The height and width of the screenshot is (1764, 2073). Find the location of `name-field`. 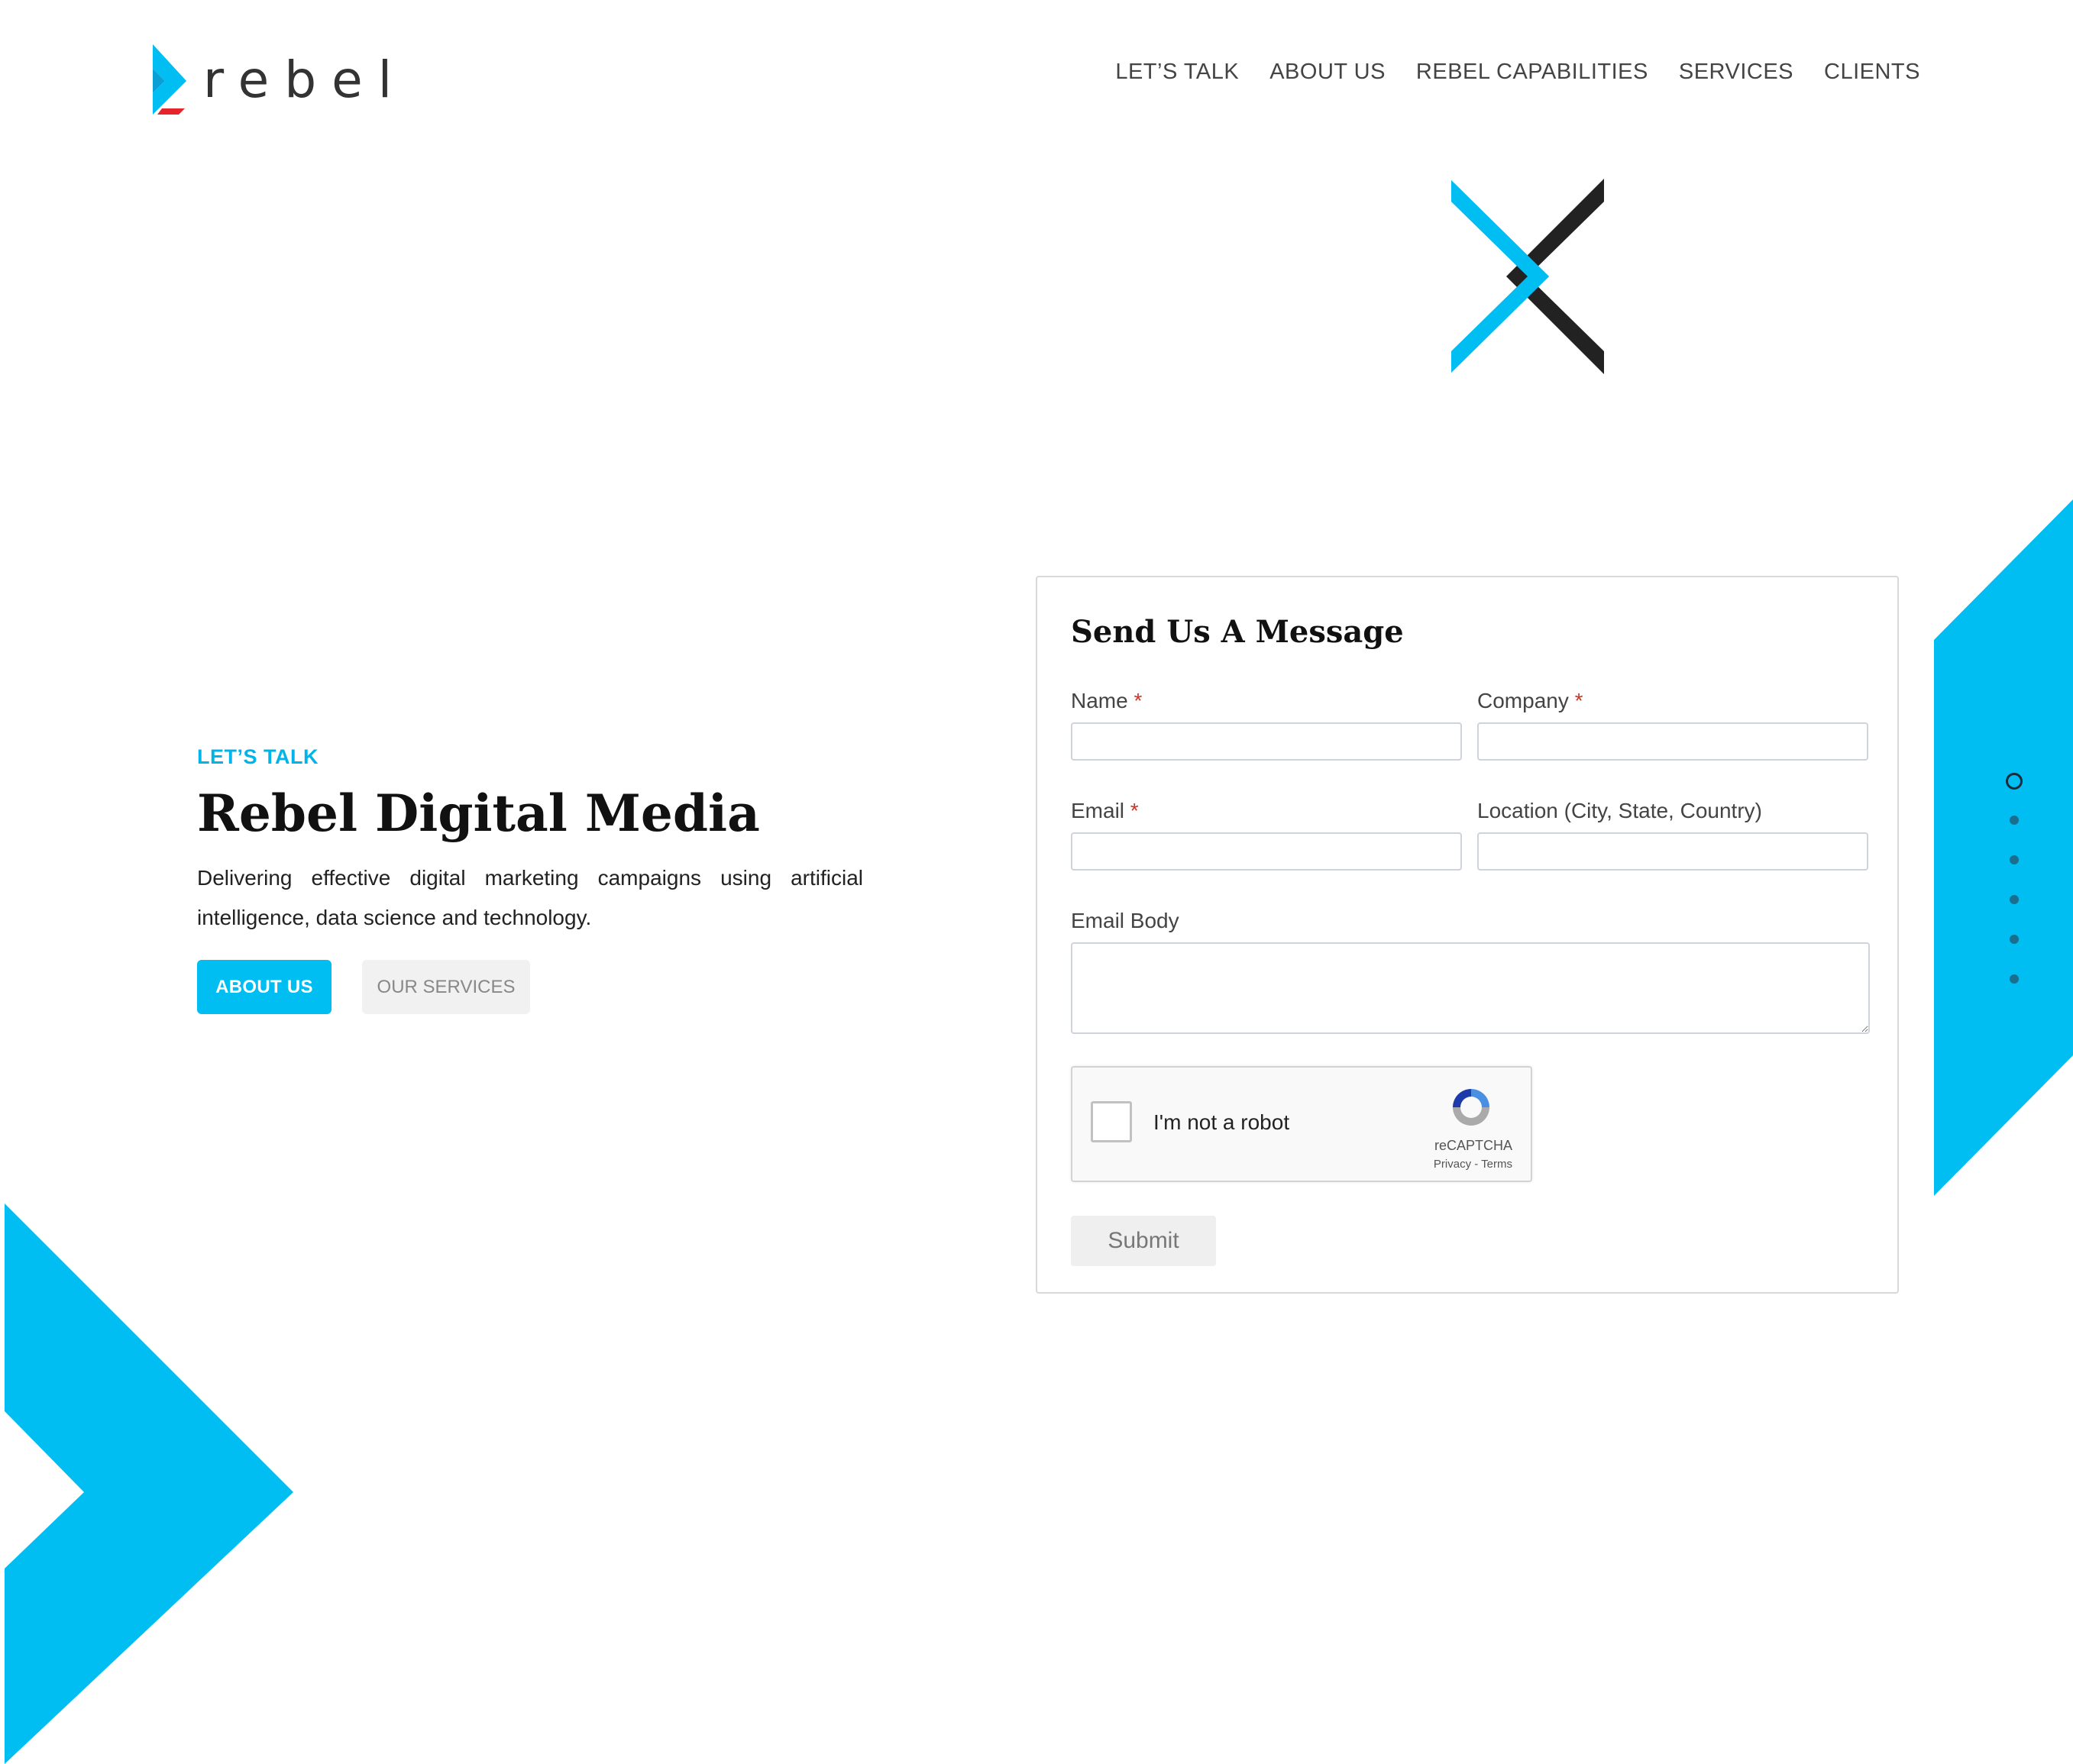

name-field is located at coordinates (1266, 742).